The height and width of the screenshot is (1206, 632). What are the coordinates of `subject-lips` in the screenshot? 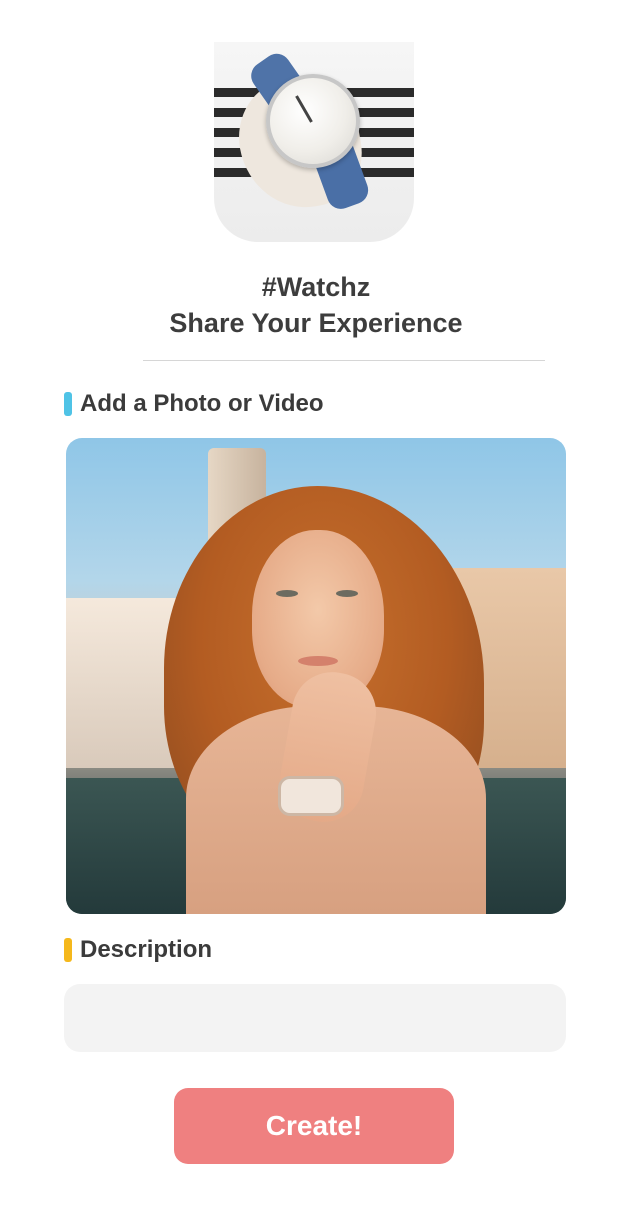 It's located at (318, 661).